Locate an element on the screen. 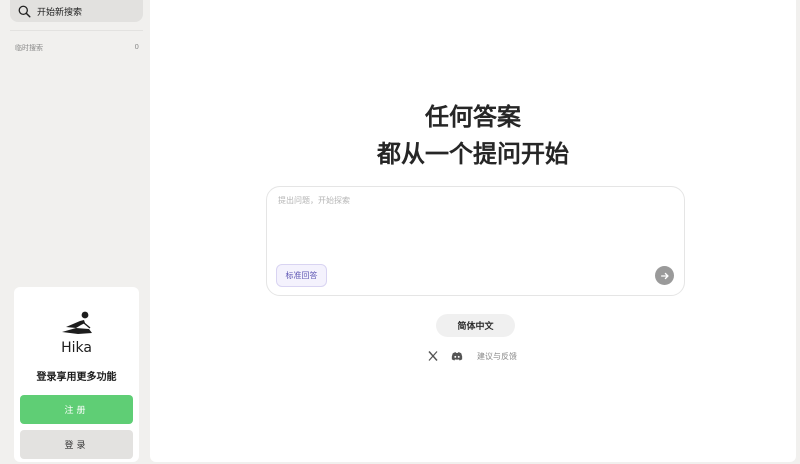 The width and height of the screenshot is (800, 464). search-box: 标准回答 is located at coordinates (475, 241).